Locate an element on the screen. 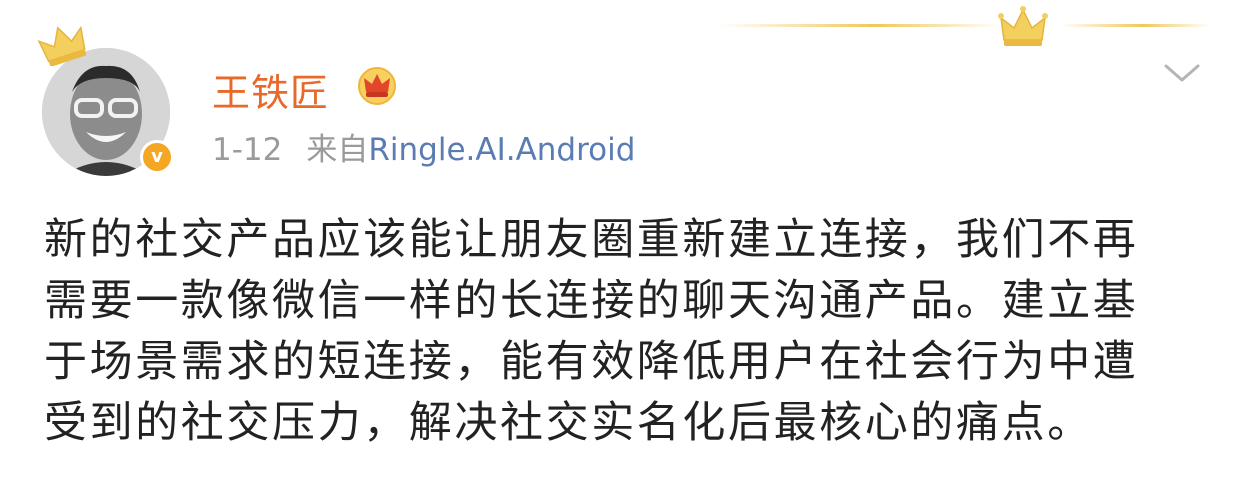 Image resolution: width=1242 pixels, height=484 pixels. post-date: 1-12 is located at coordinates (247, 150).